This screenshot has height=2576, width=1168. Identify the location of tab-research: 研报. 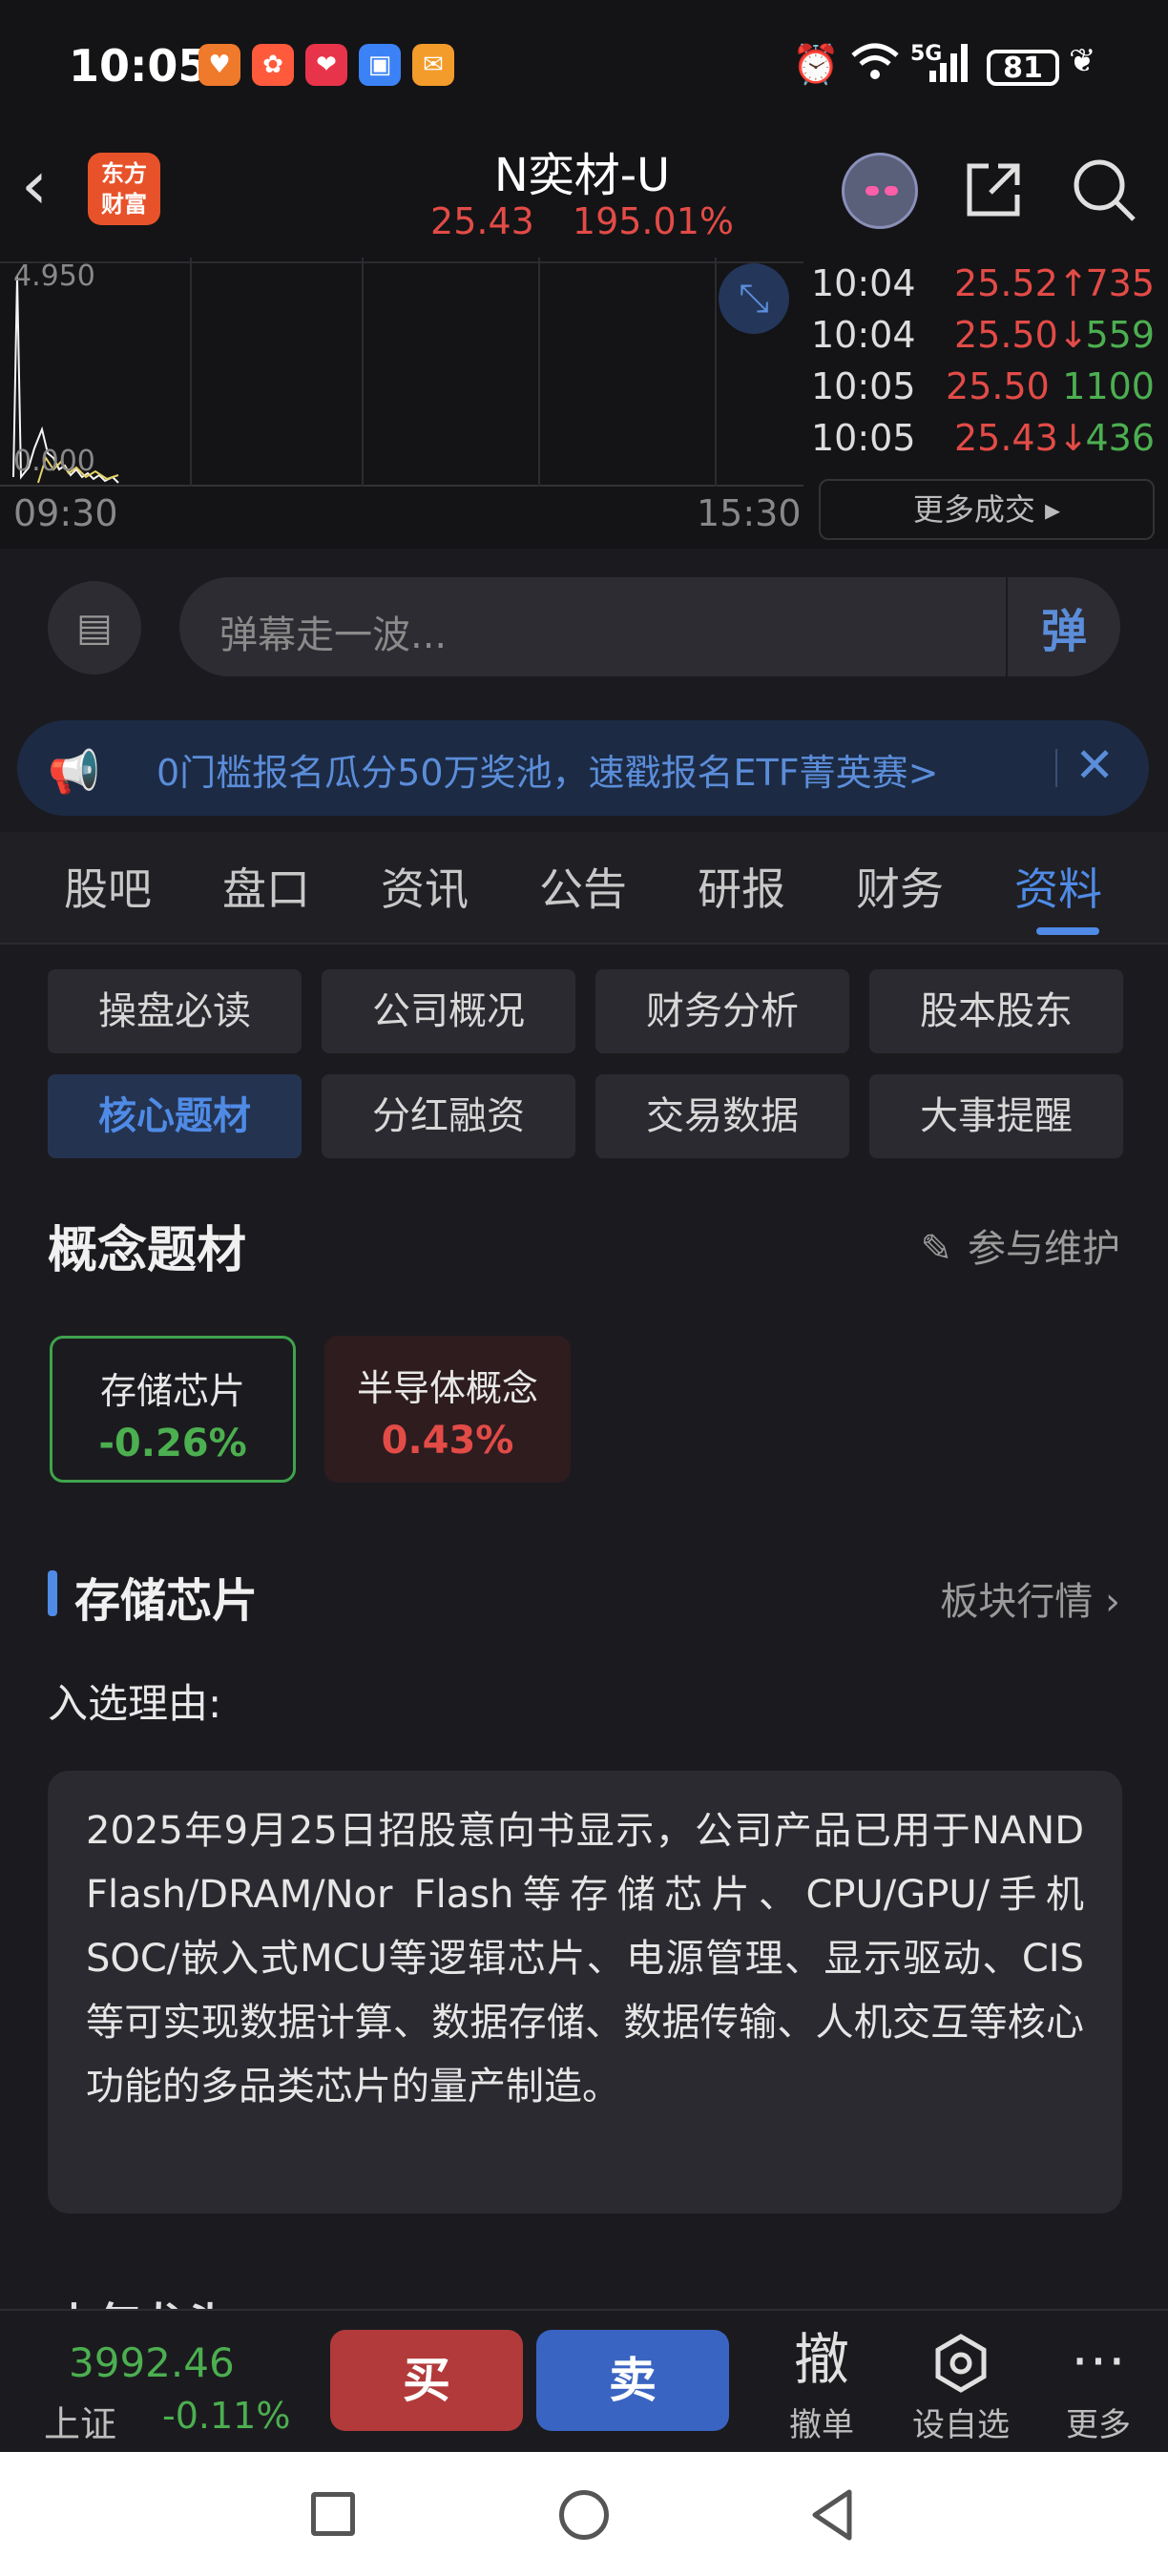
(741, 887).